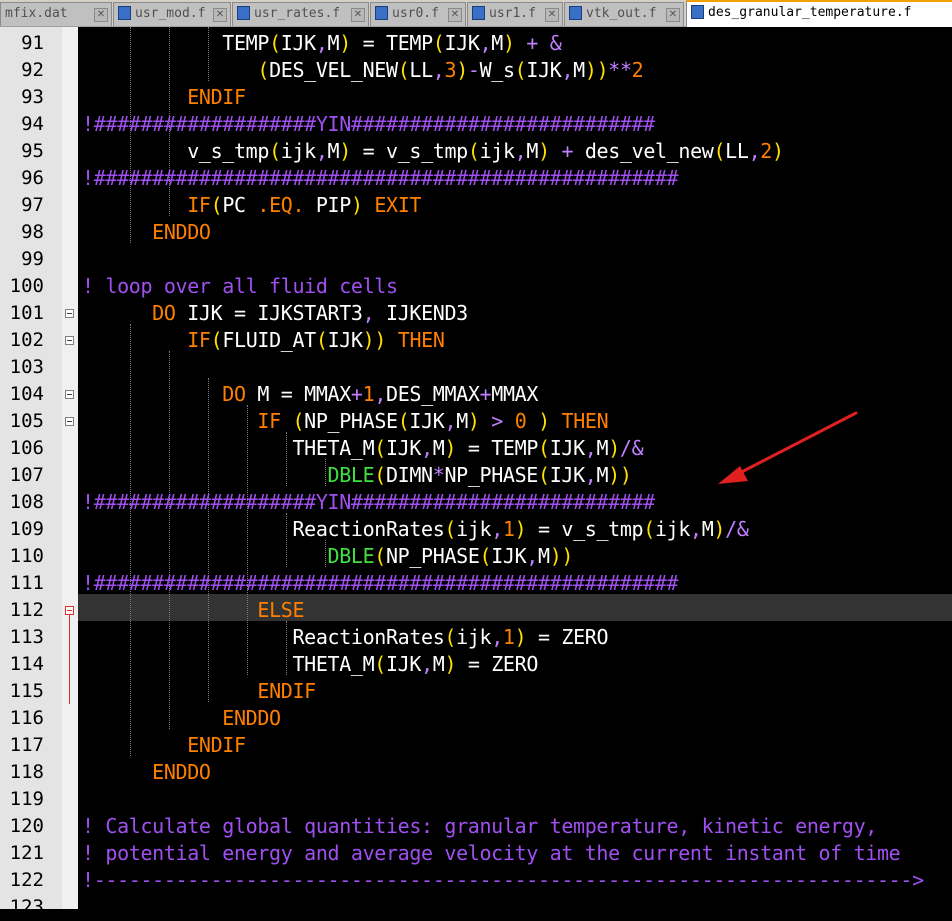 The image size is (952, 921). I want to click on line-number: 94, so click(32, 124).